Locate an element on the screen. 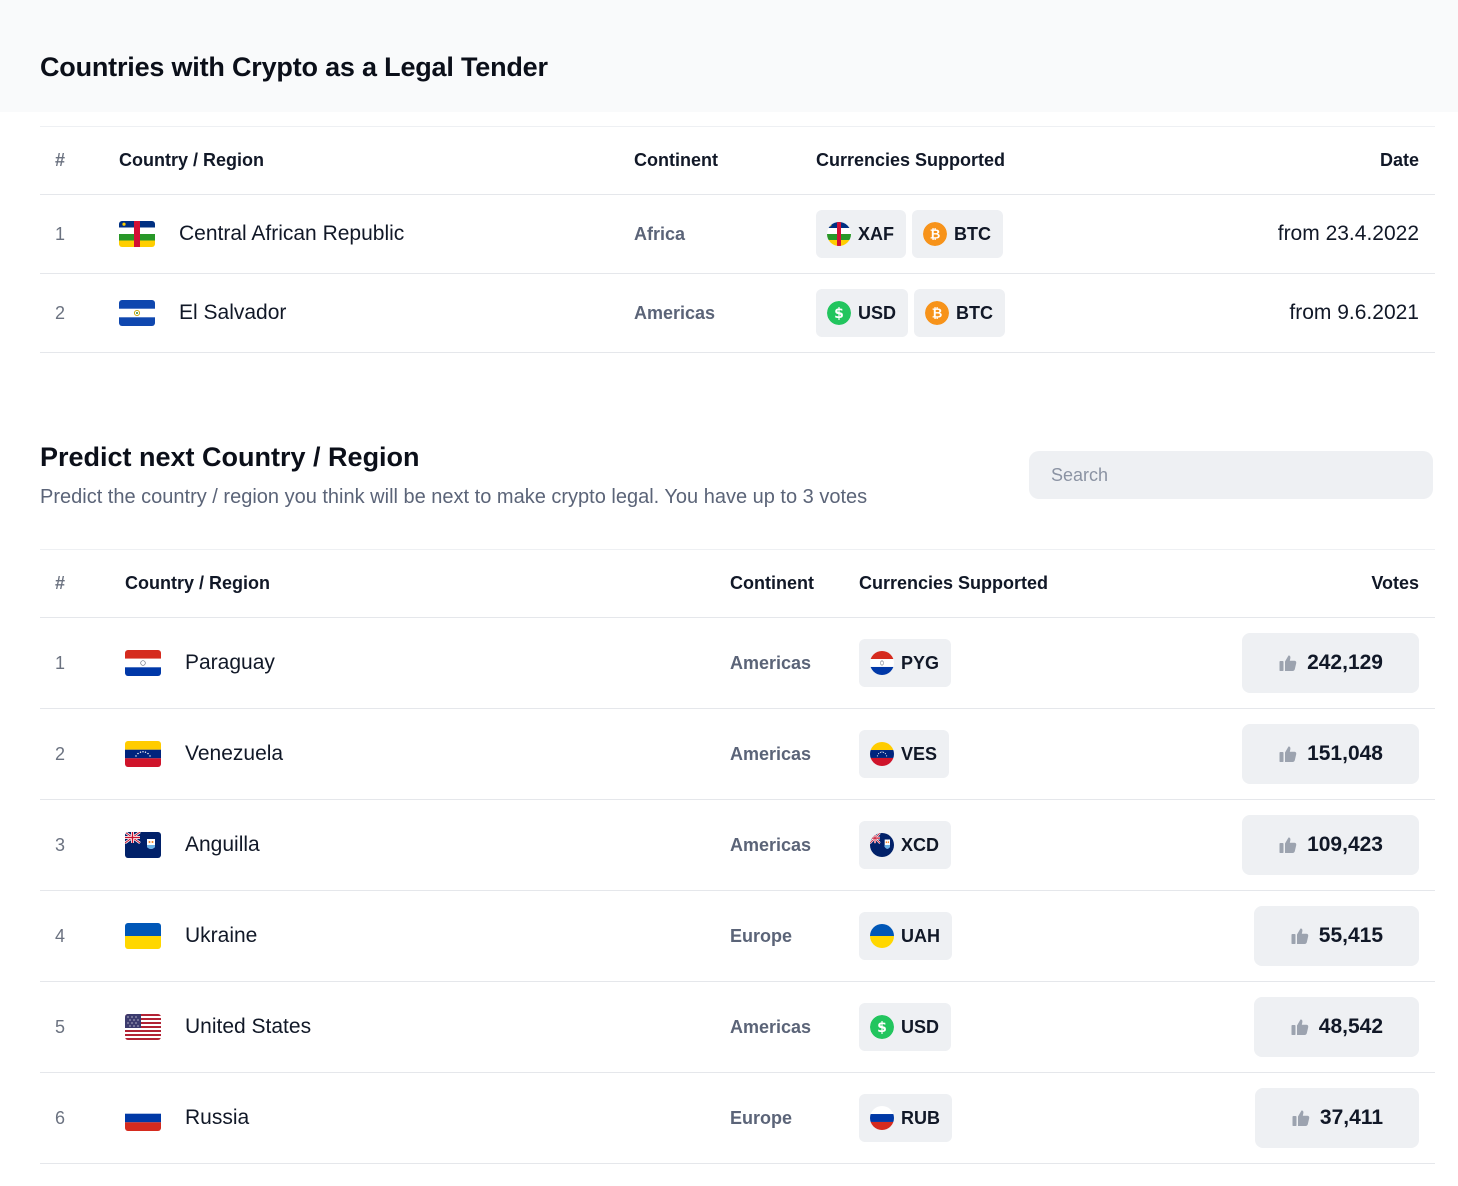  country-cell: Ukraine is located at coordinates (427, 936).